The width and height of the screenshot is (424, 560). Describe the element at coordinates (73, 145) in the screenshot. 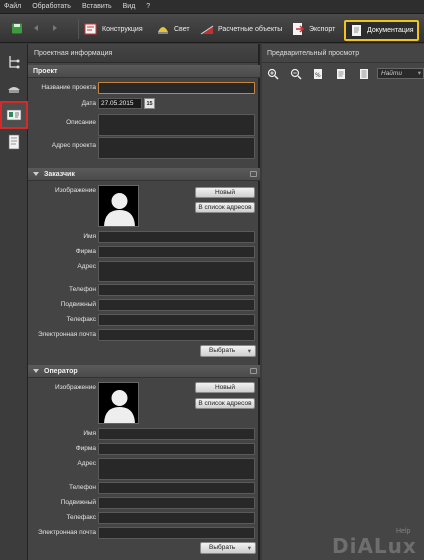

I see `project-address-label: Адрес проекта` at that location.